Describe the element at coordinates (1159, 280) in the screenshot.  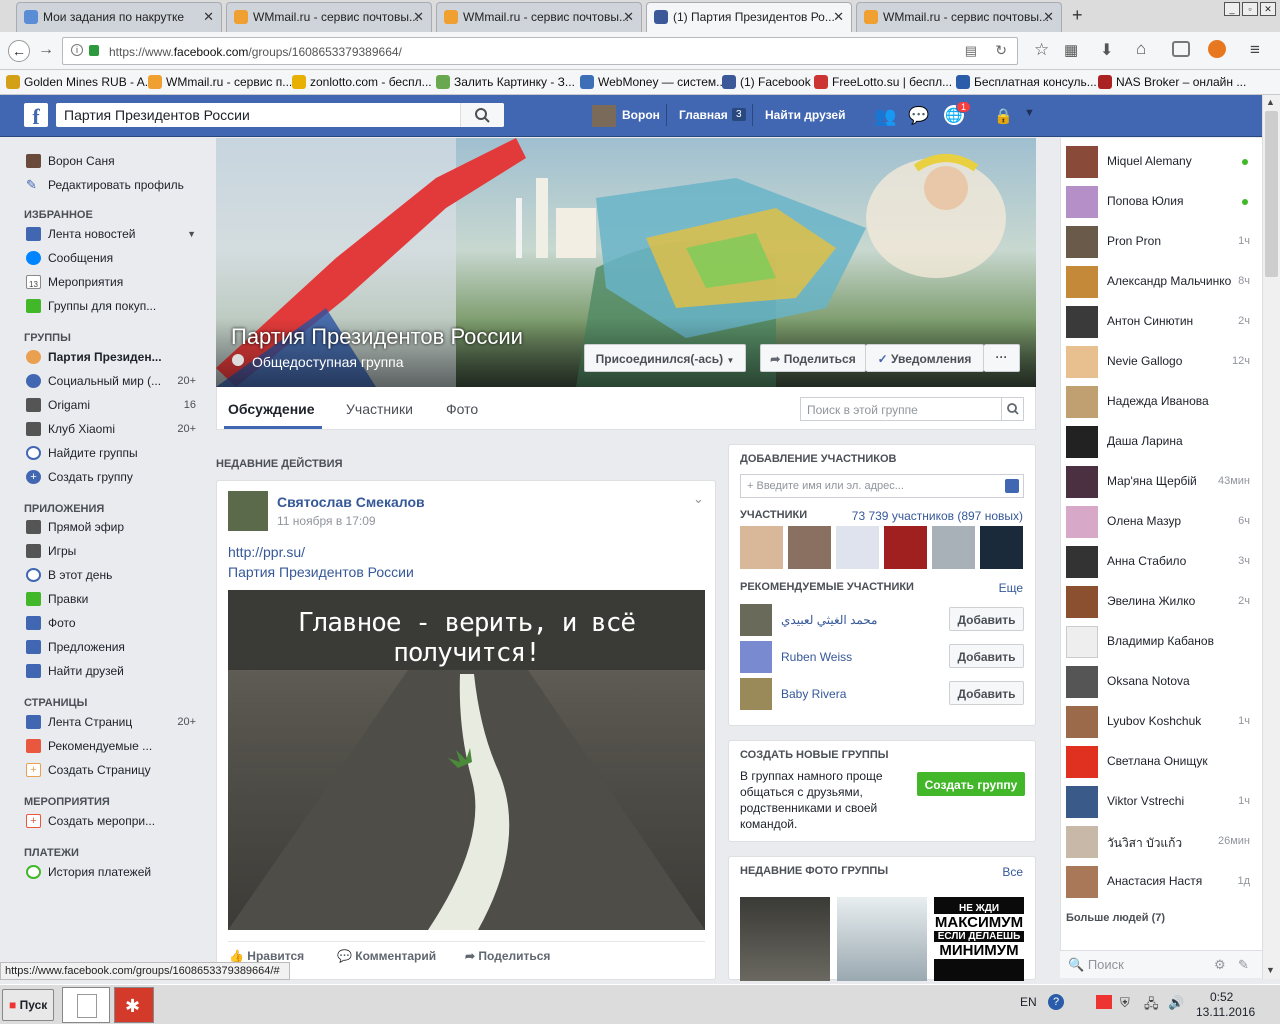
I see `chat-contact: Александр Мальчинко 8ч` at that location.